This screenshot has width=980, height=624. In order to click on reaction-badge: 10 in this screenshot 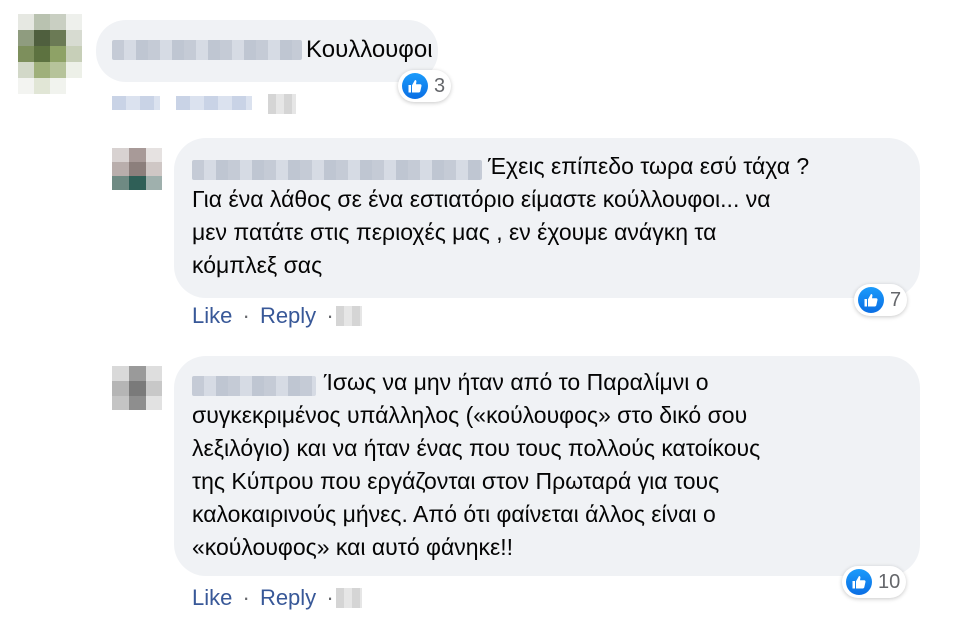, I will do `click(874, 582)`.